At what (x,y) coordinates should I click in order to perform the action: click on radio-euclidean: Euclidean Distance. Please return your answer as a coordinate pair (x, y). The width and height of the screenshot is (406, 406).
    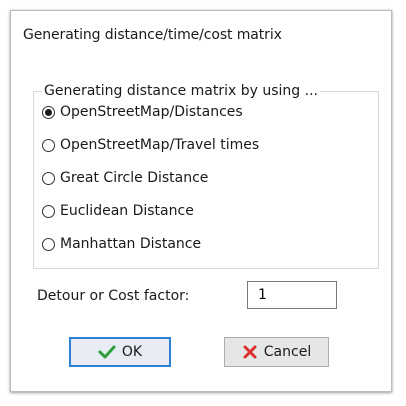
    Looking at the image, I should click on (118, 211).